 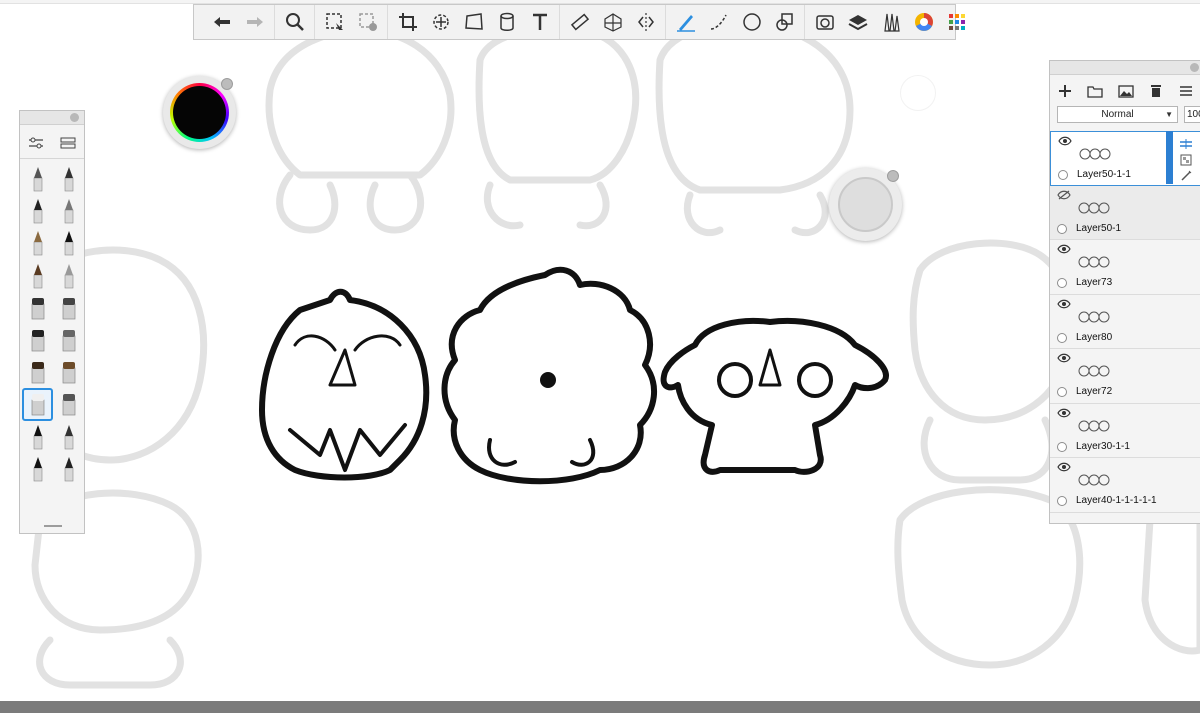 What do you see at coordinates (440, 22) in the screenshot?
I see `transform-icon` at bounding box center [440, 22].